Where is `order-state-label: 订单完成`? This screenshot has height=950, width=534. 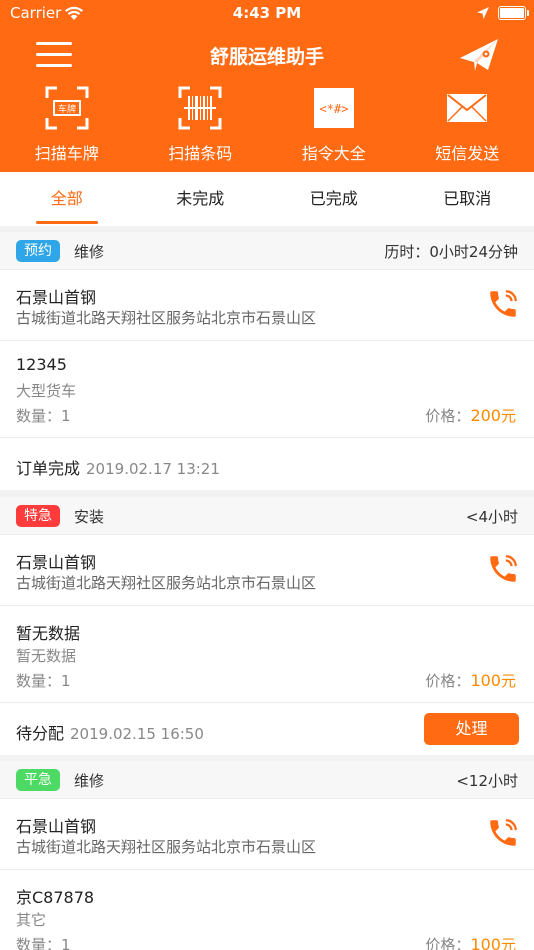
order-state-label: 订单完成 is located at coordinates (48, 468).